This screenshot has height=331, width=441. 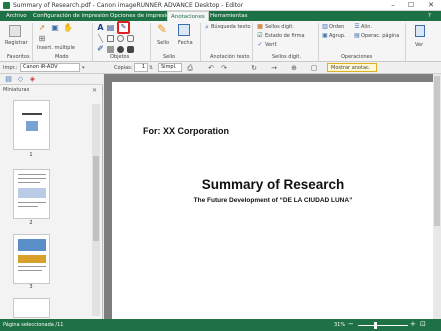 What do you see at coordinates (120, 49) in the screenshot?
I see `filled-ellipse-icon` at bounding box center [120, 49].